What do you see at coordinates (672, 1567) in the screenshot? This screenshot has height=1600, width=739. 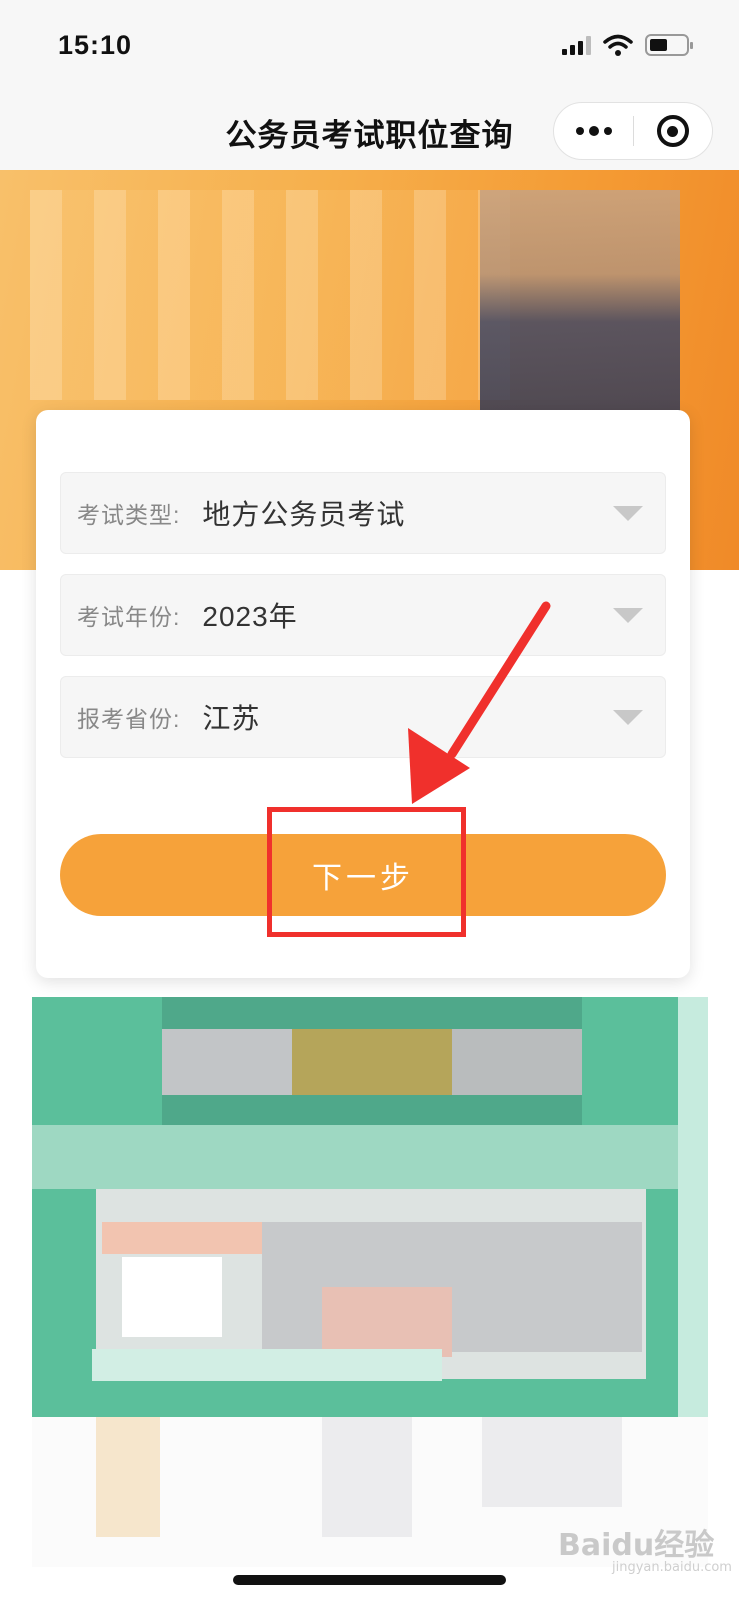 I see `baidu-watermark-url: jingyan.baidu.com` at bounding box center [672, 1567].